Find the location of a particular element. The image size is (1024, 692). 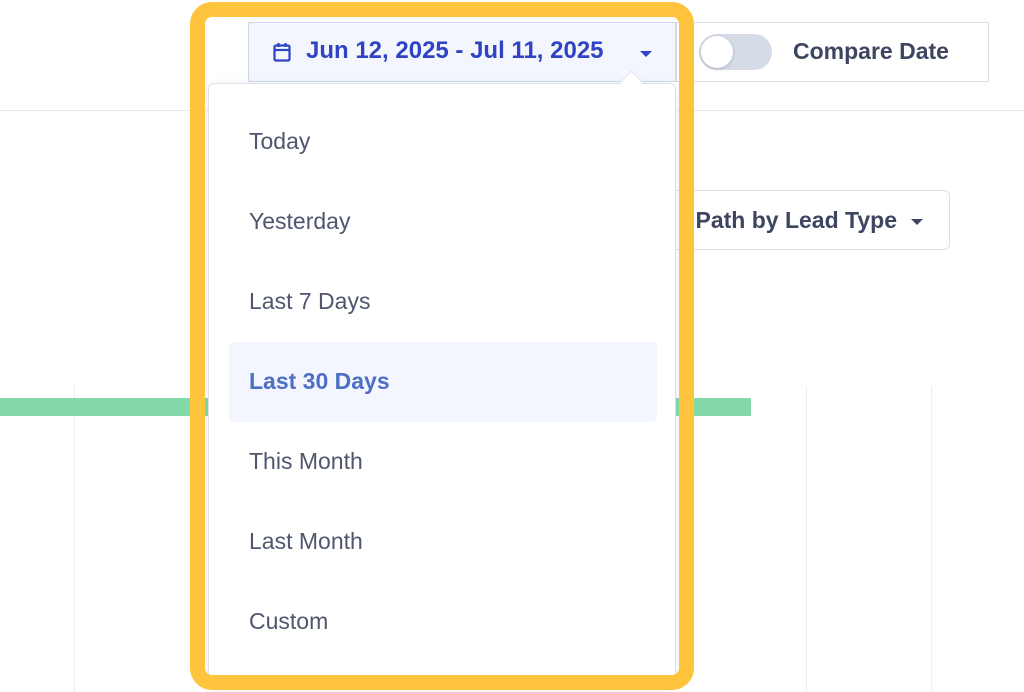

menu-item-custom: Custom is located at coordinates (443, 622).